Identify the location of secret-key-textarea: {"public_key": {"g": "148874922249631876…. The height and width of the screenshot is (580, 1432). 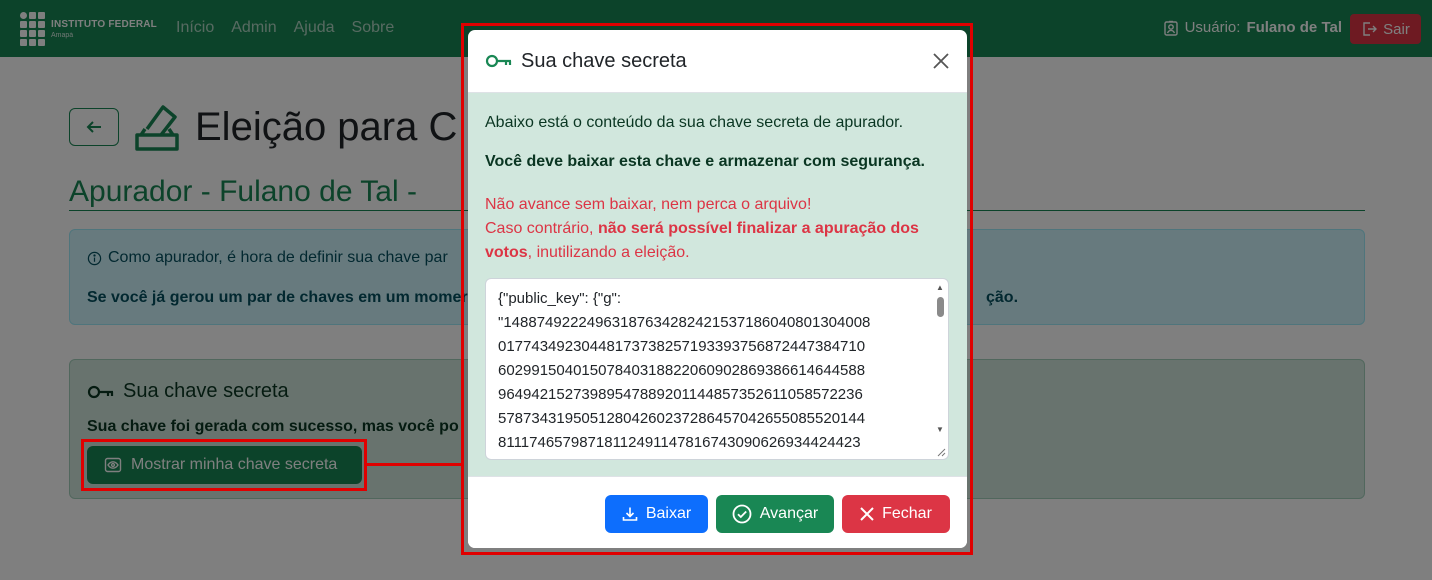
(717, 369).